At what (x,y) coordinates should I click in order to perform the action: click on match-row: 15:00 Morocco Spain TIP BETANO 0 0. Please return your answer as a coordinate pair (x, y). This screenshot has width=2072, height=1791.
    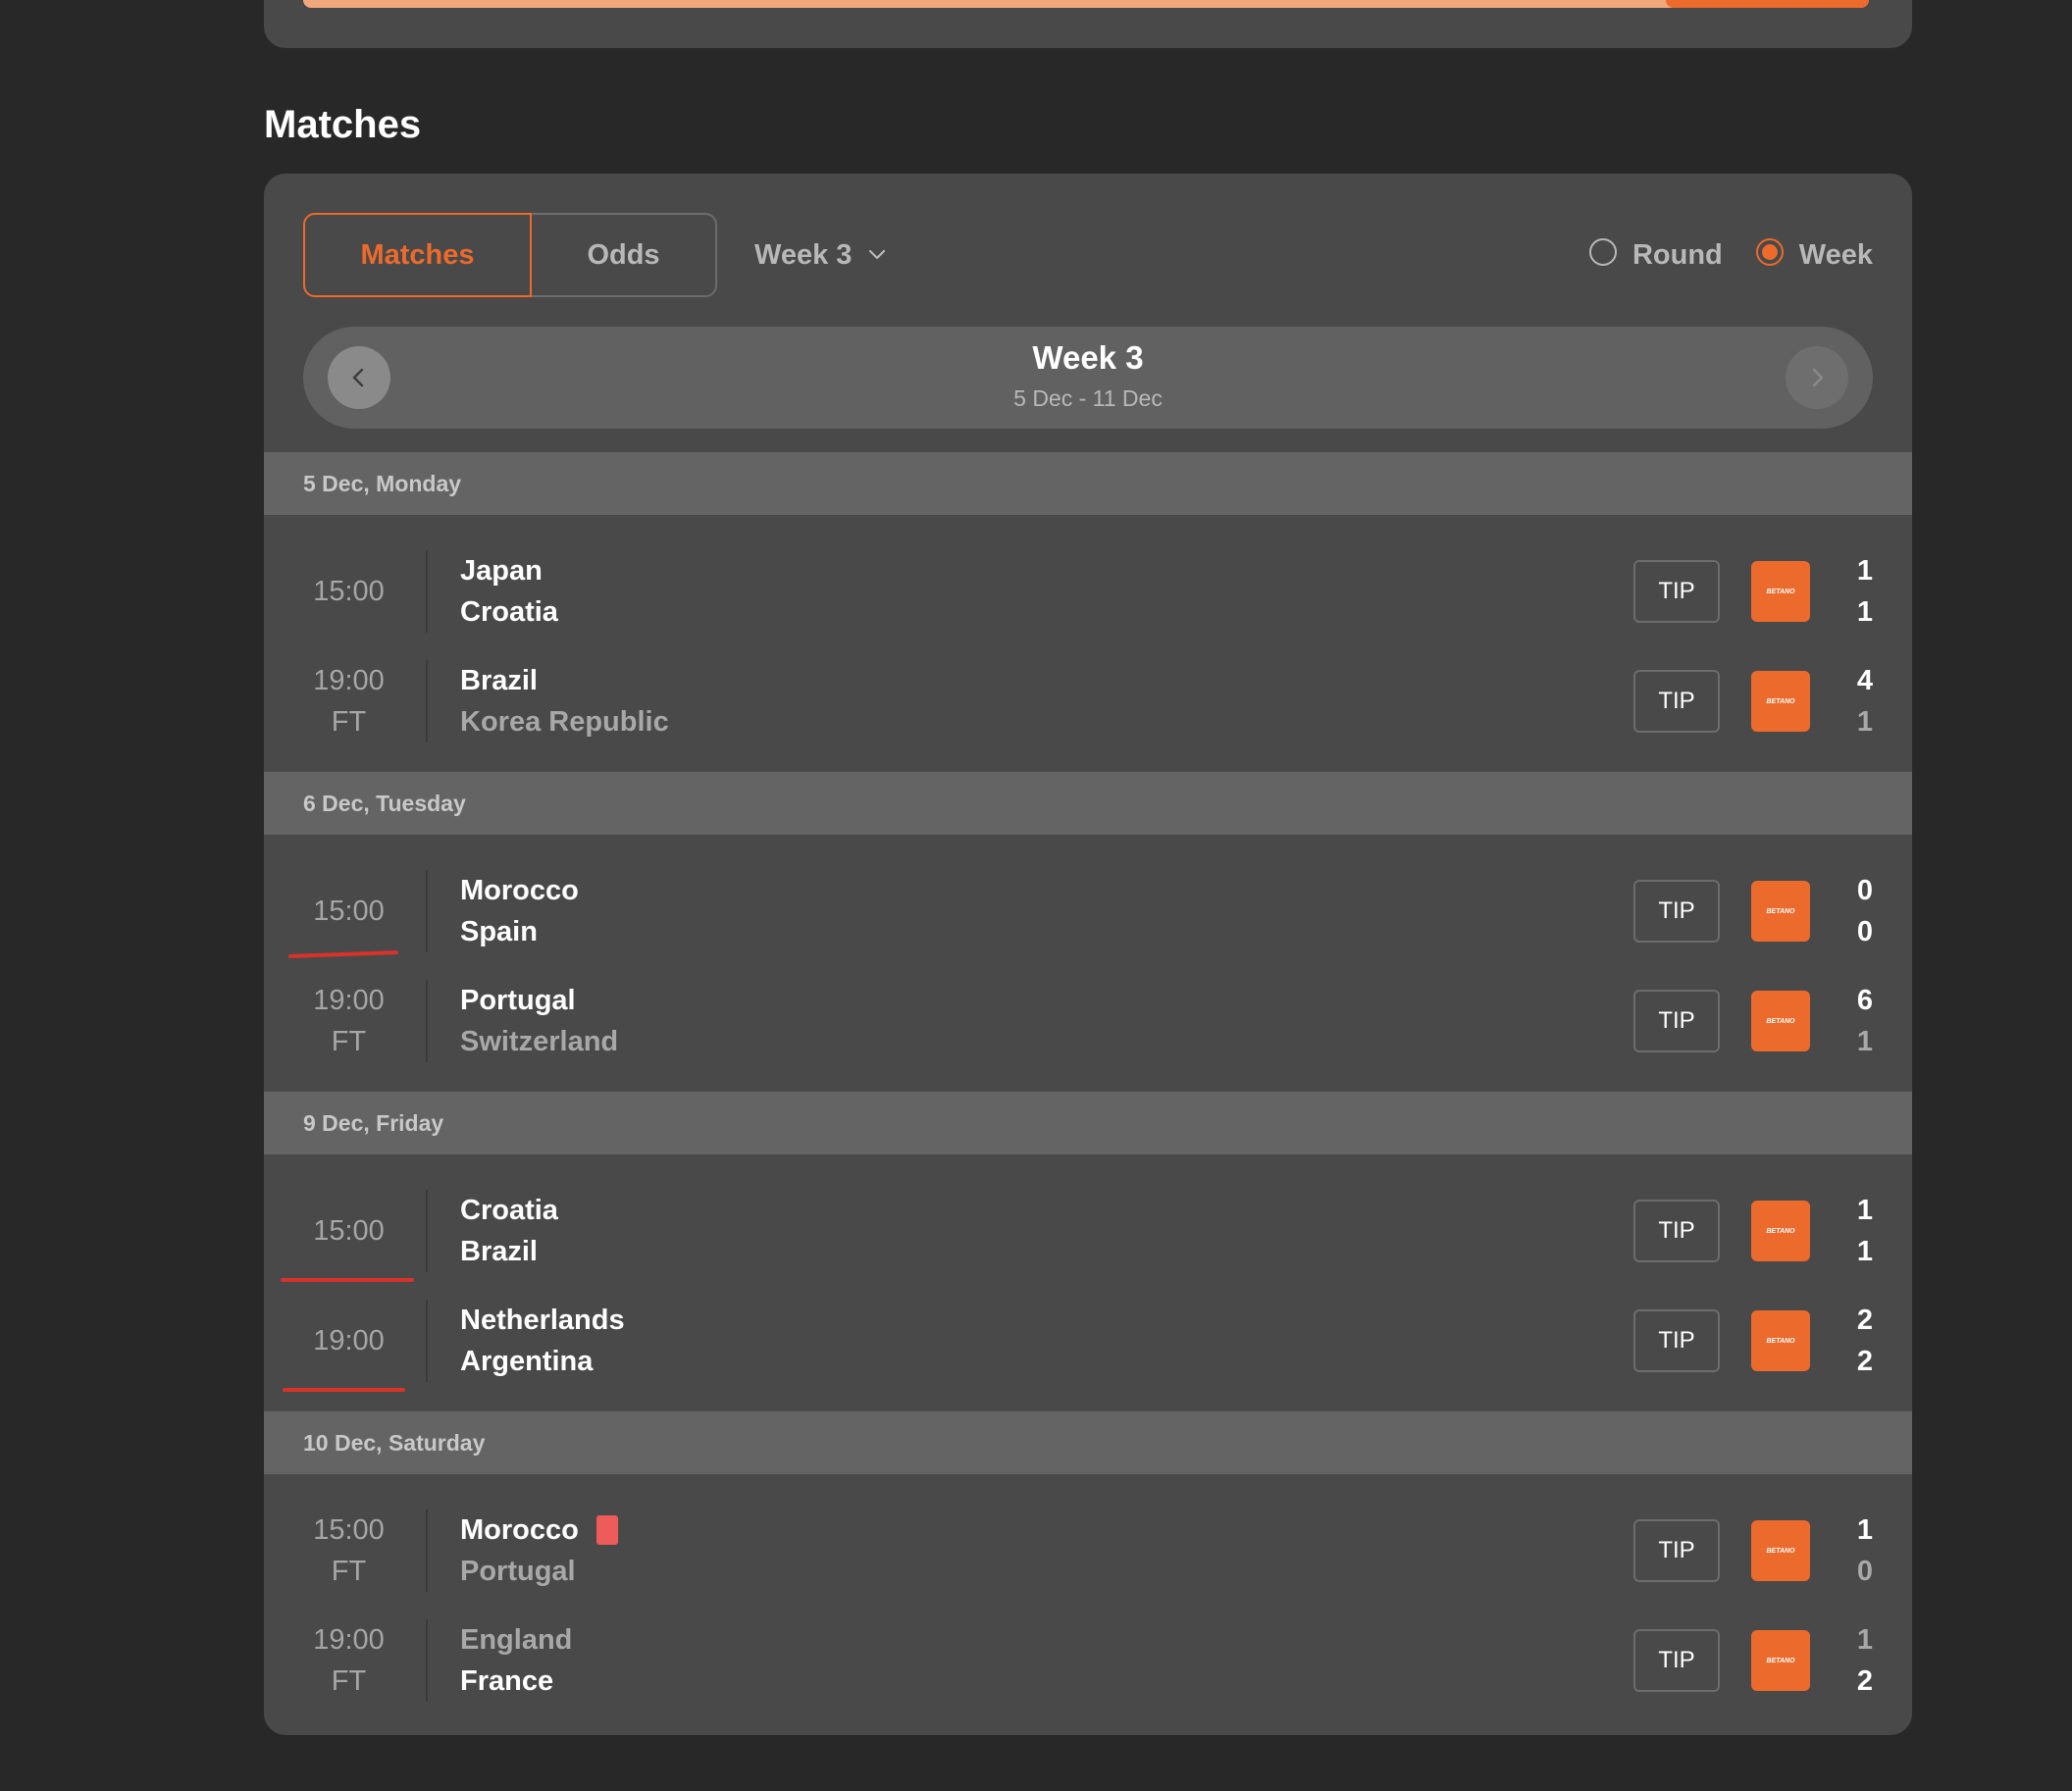
    Looking at the image, I should click on (1088, 909).